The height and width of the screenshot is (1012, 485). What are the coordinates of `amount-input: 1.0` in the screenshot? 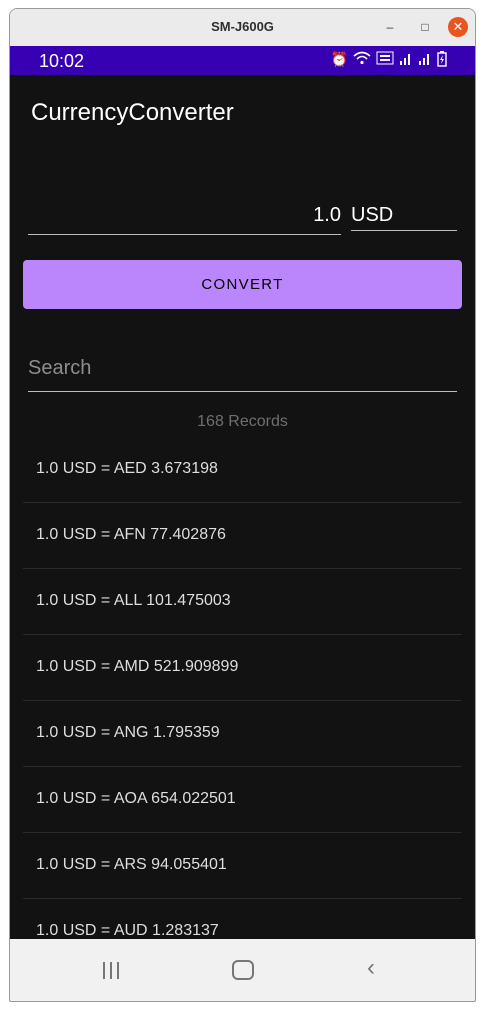 It's located at (184, 215).